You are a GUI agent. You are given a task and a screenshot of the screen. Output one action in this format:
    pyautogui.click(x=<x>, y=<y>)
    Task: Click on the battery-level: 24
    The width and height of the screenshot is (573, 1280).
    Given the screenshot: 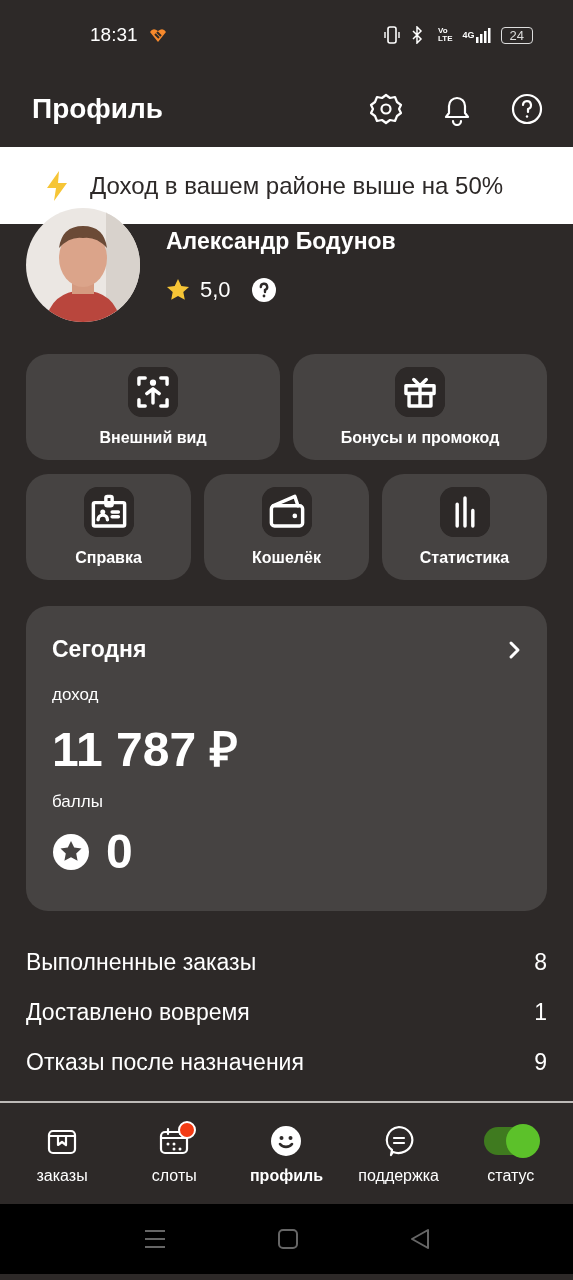 What is the action you would take?
    pyautogui.click(x=516, y=35)
    